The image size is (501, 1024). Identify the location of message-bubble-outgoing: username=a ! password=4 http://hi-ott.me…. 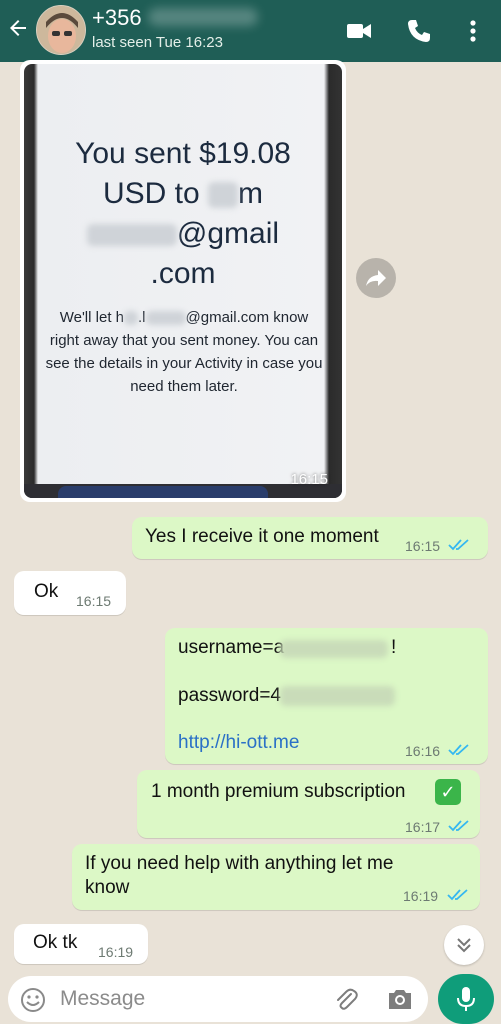
(326, 696).